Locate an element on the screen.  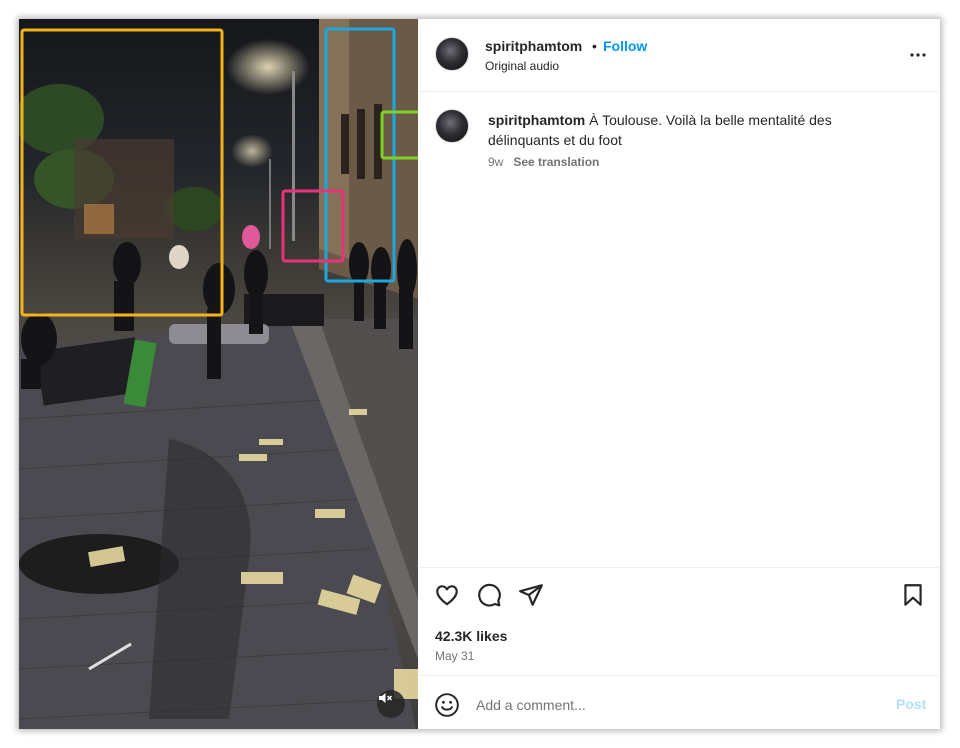
more-horizontal-icon is located at coordinates (918, 55).